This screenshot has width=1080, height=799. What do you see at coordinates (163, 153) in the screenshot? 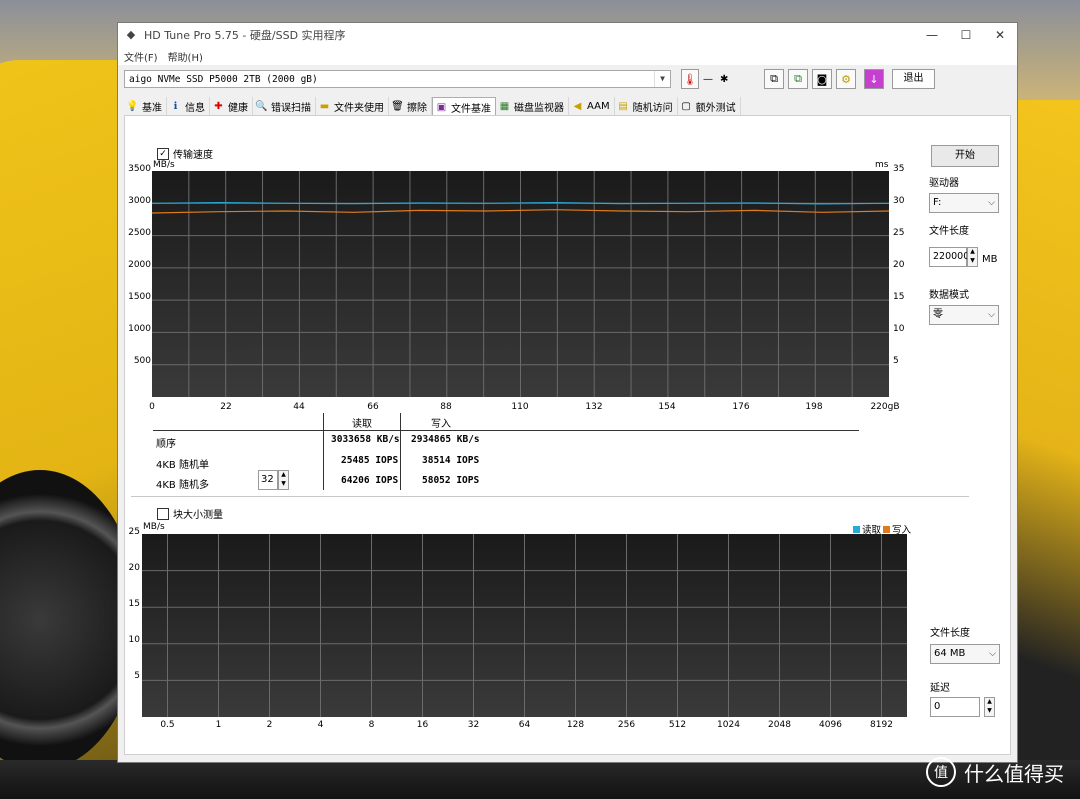
I see `checkmark-icon: ✓` at bounding box center [163, 153].